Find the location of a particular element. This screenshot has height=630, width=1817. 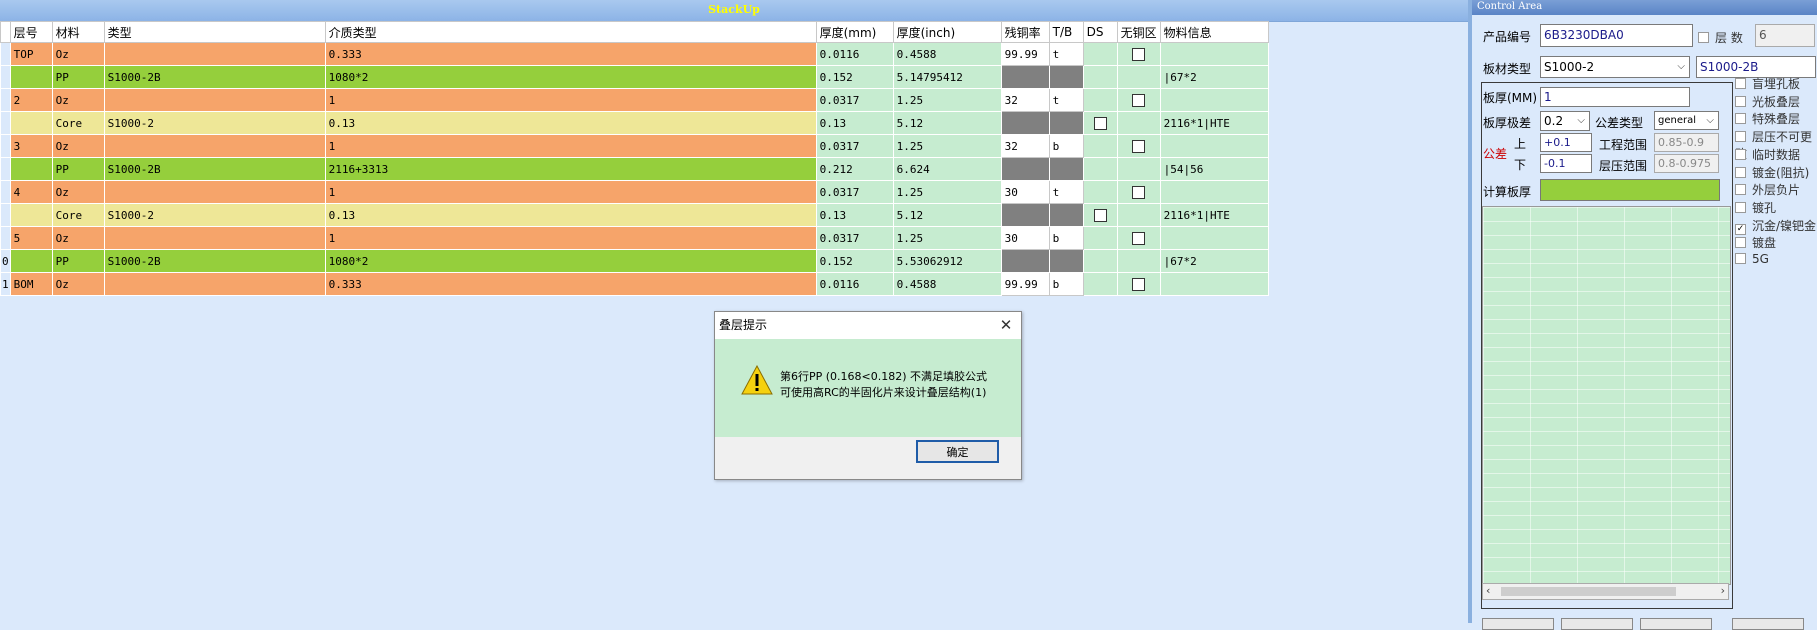

option-checkbox: 特殊叠层 is located at coordinates (1767, 118).